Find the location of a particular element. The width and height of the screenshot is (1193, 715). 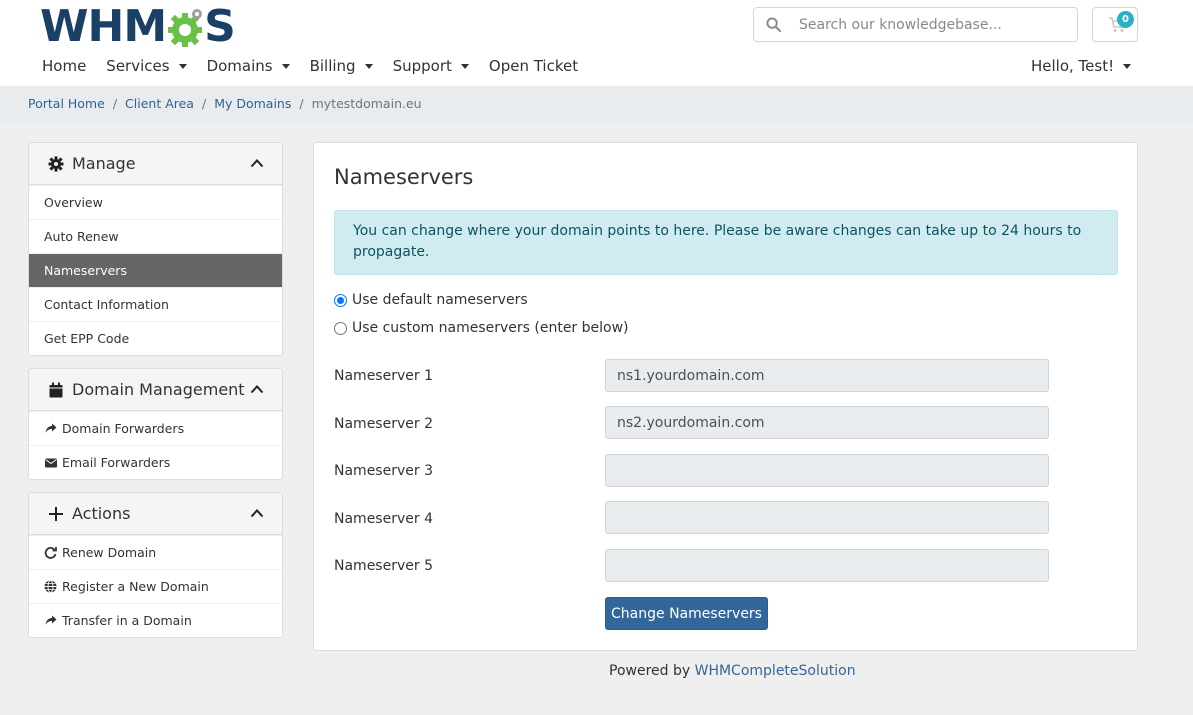

nav-services-label: Services is located at coordinates (138, 66).